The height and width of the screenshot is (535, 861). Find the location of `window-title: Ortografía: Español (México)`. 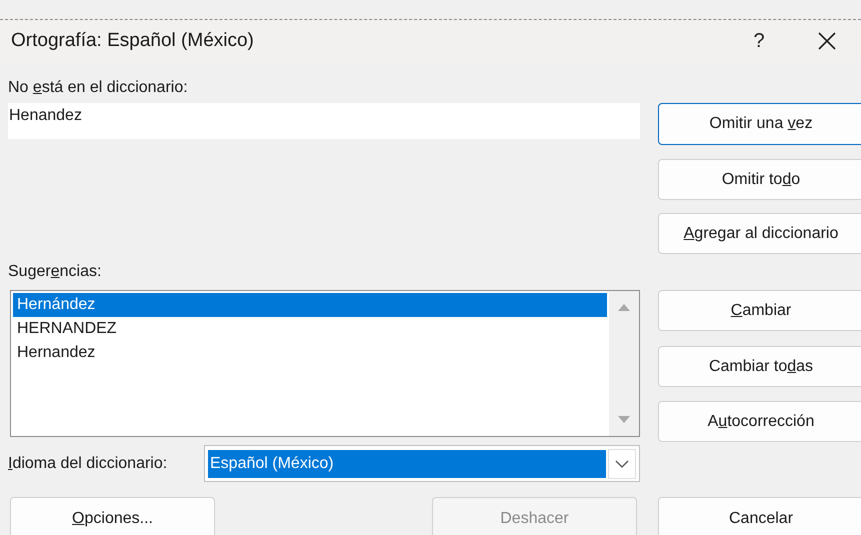

window-title: Ortografía: Español (México) is located at coordinates (132, 41).